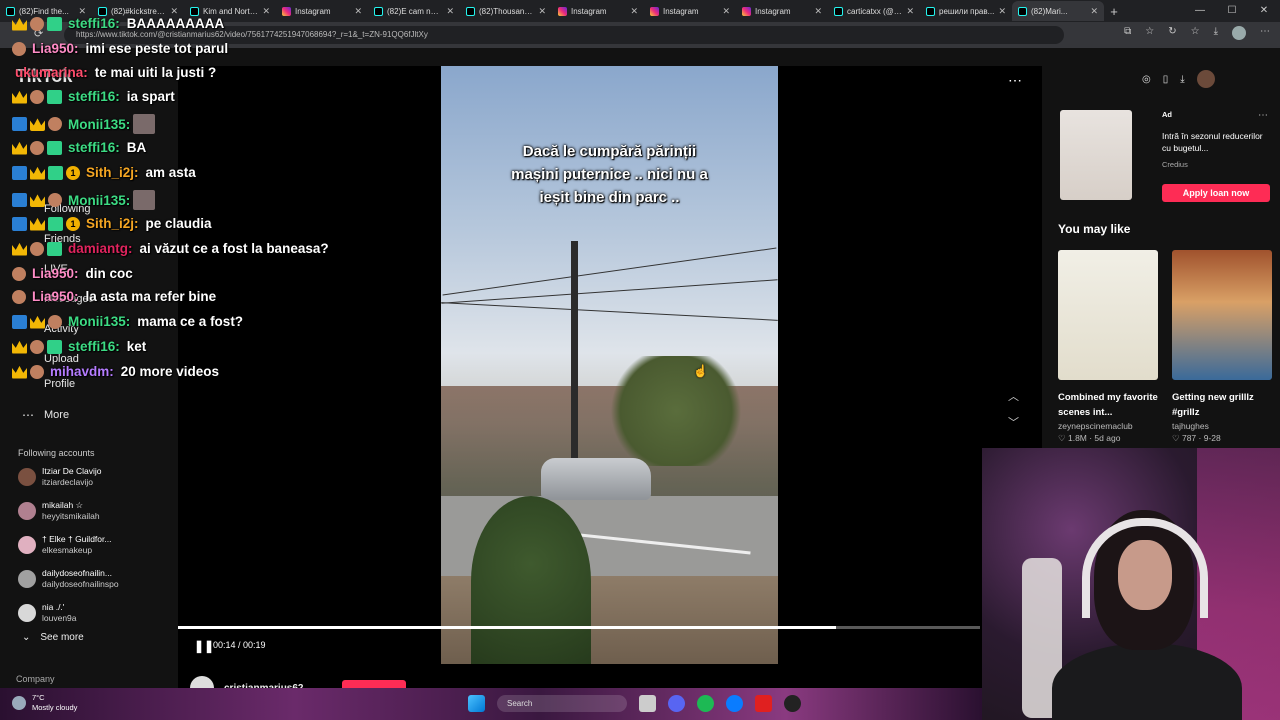  Describe the element at coordinates (1013, 397) in the screenshot. I see `chevron-up-icon: ︿` at that location.